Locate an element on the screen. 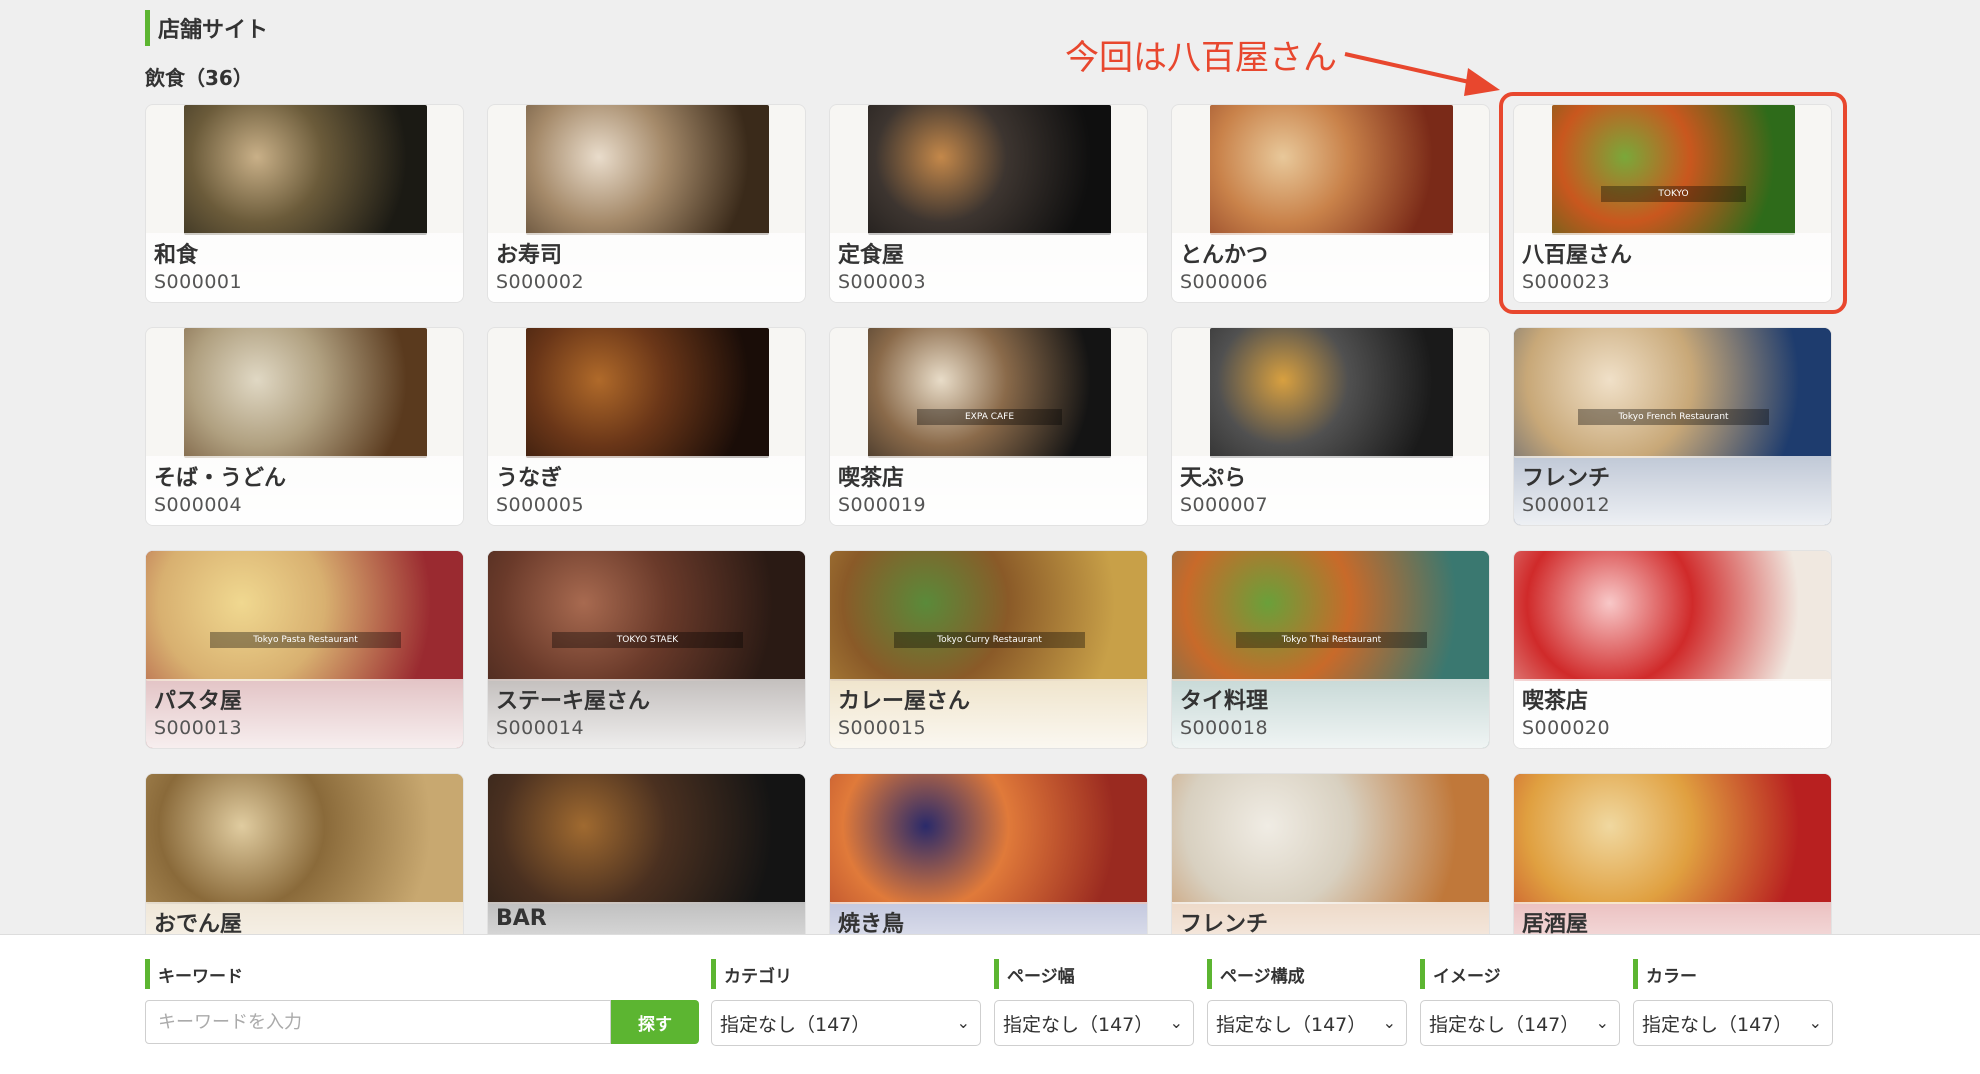 This screenshot has width=1980, height=1074. keyword-label: キーワード is located at coordinates (194, 974).